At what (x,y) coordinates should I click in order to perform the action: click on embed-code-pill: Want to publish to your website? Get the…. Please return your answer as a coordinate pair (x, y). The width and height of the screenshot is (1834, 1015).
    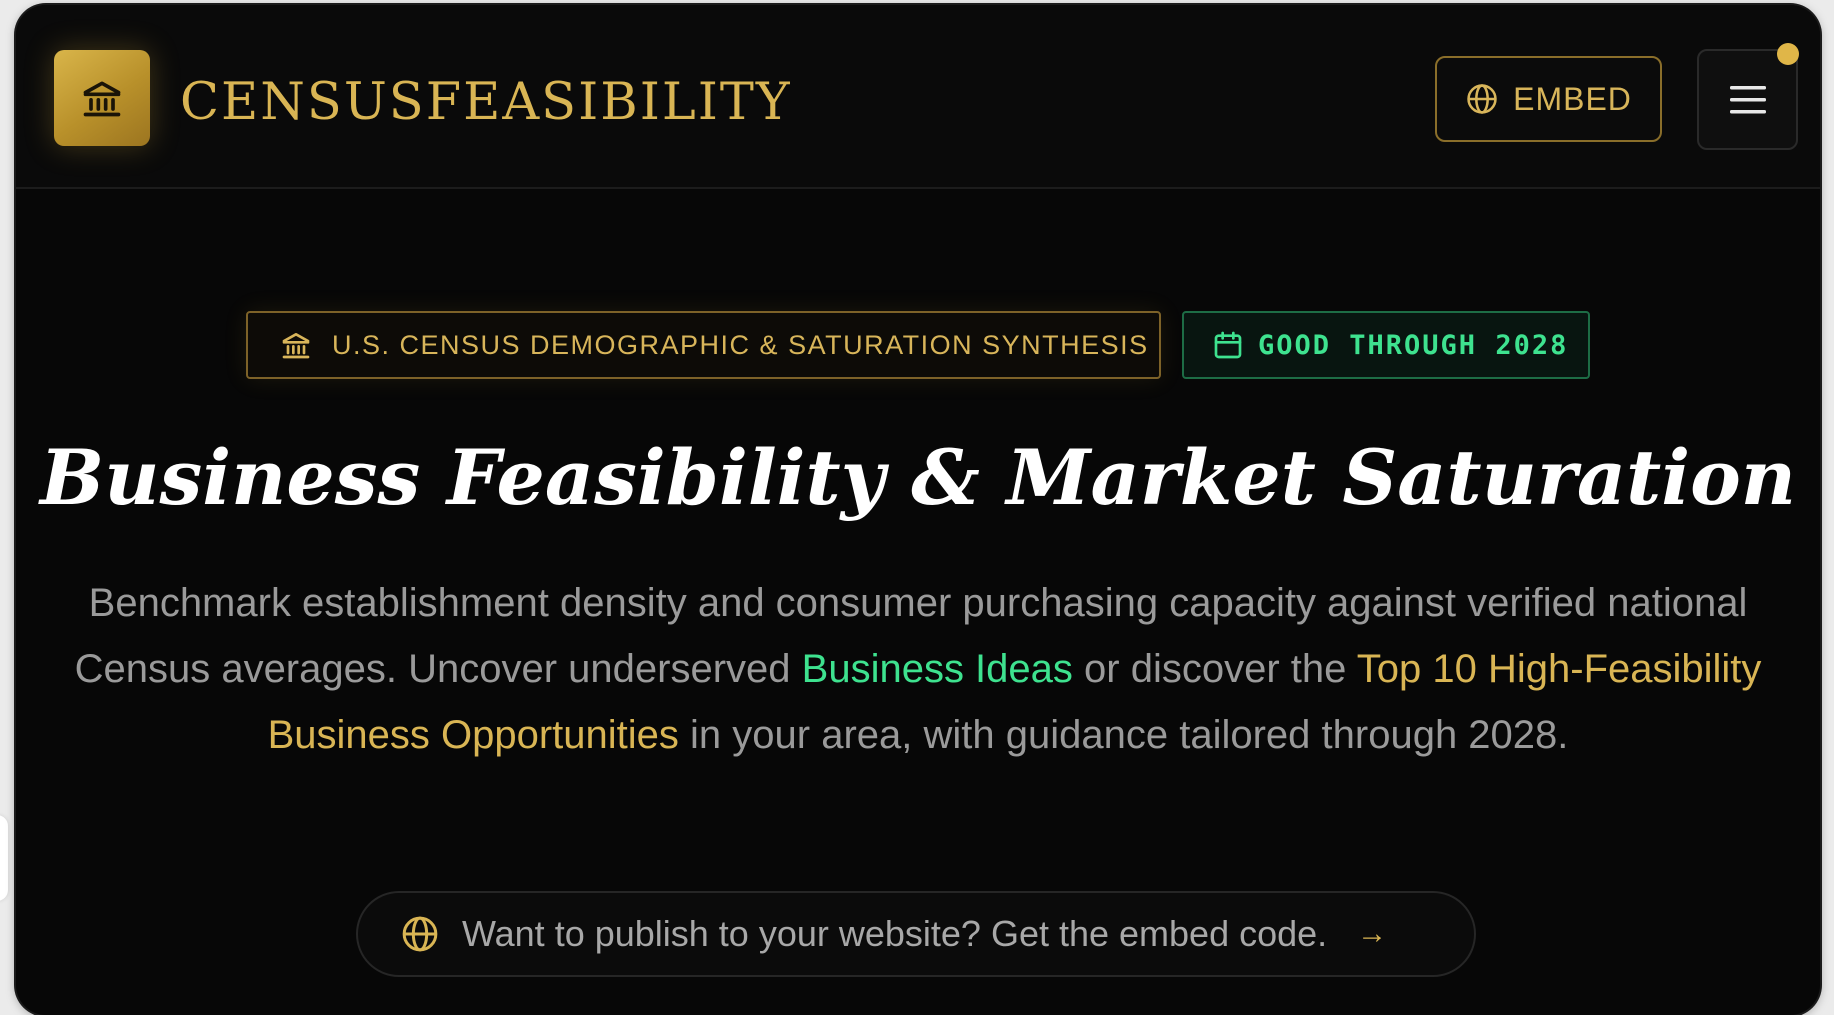
    Looking at the image, I should click on (916, 934).